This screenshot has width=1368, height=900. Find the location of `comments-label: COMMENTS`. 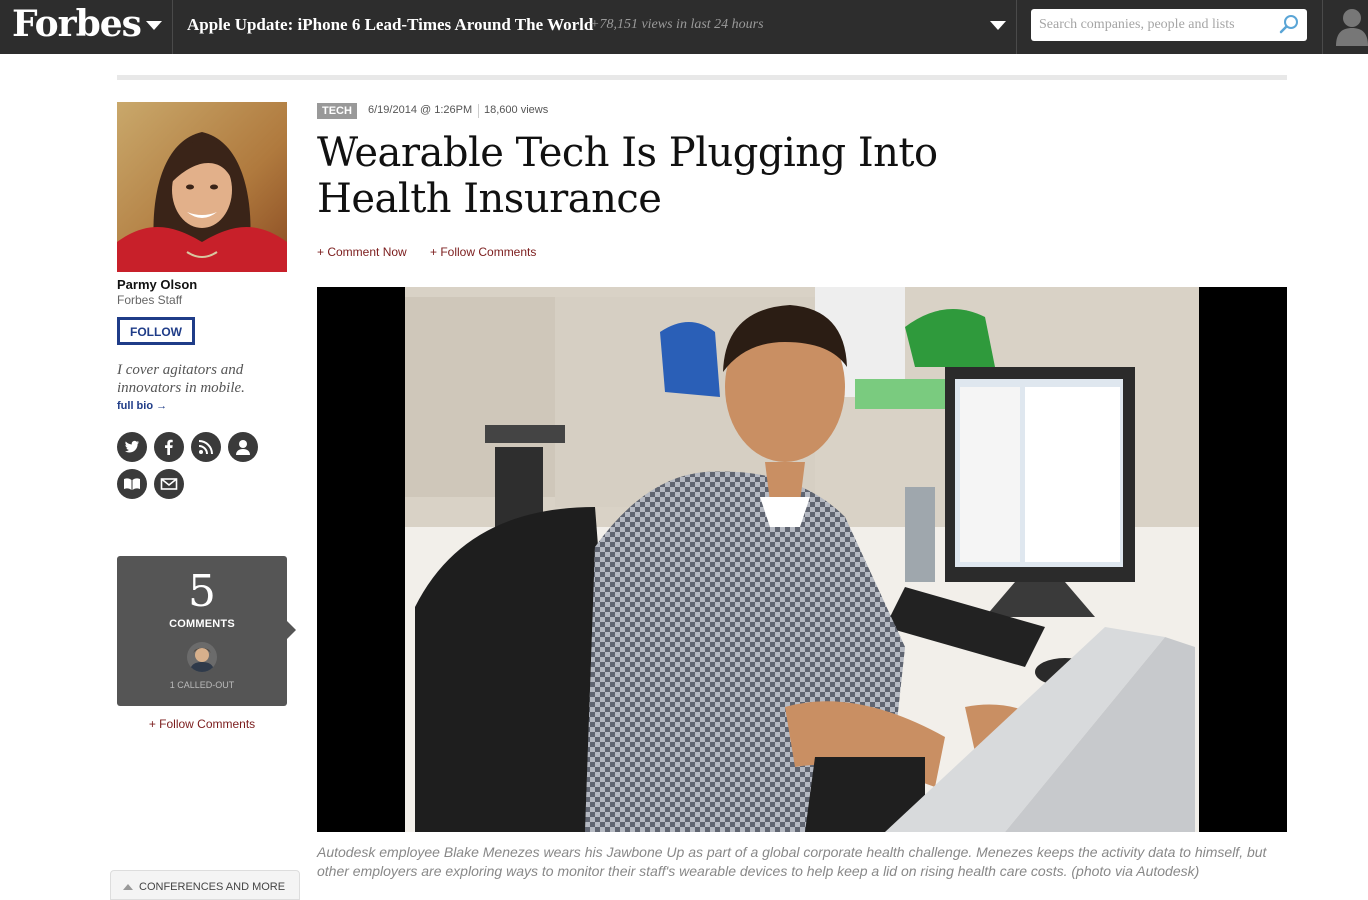

comments-label: COMMENTS is located at coordinates (202, 624).